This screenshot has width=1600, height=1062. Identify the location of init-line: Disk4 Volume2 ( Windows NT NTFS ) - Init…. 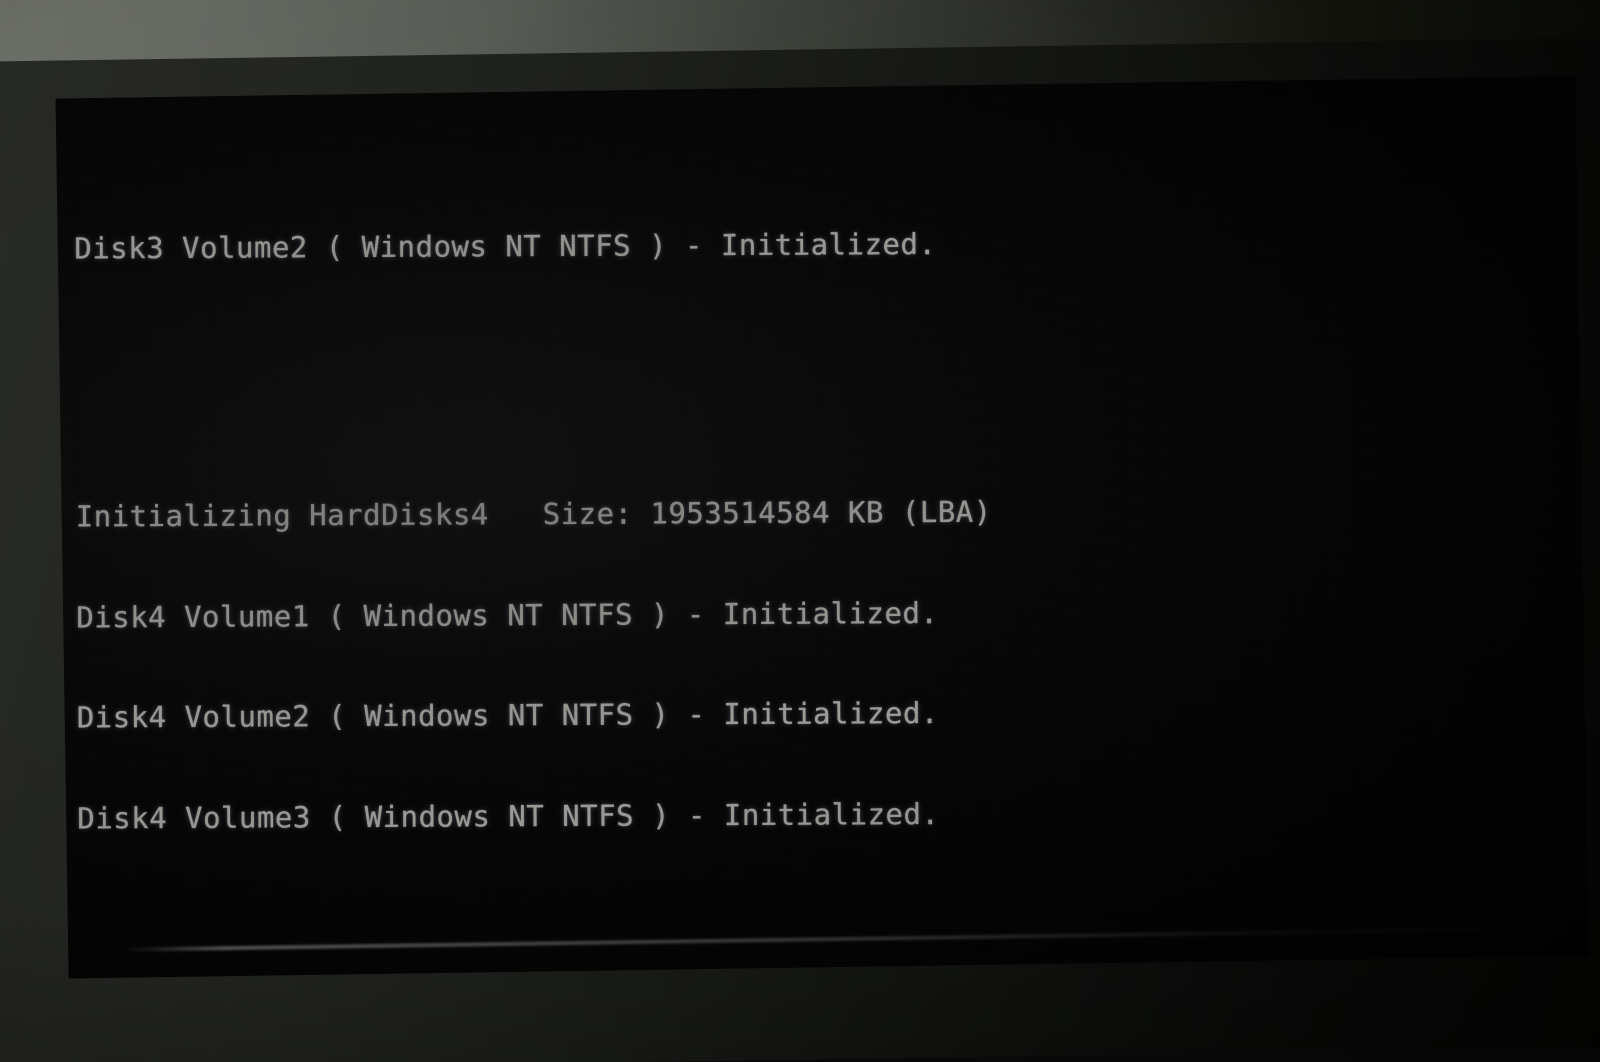
(507, 715).